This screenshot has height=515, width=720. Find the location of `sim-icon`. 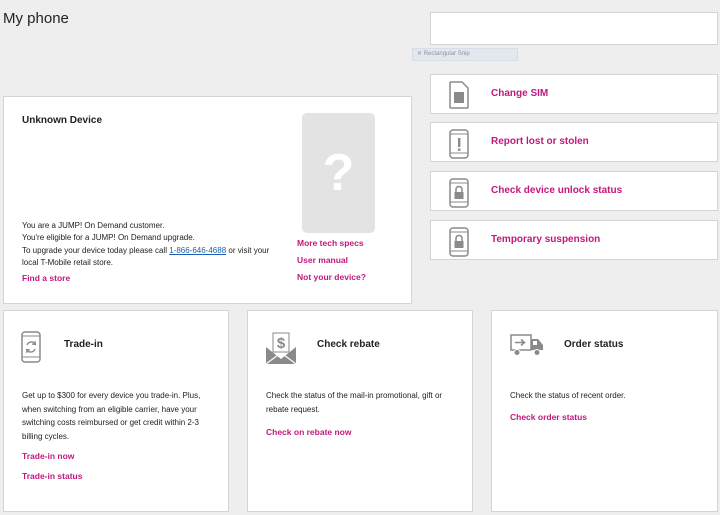

sim-icon is located at coordinates (459, 95).